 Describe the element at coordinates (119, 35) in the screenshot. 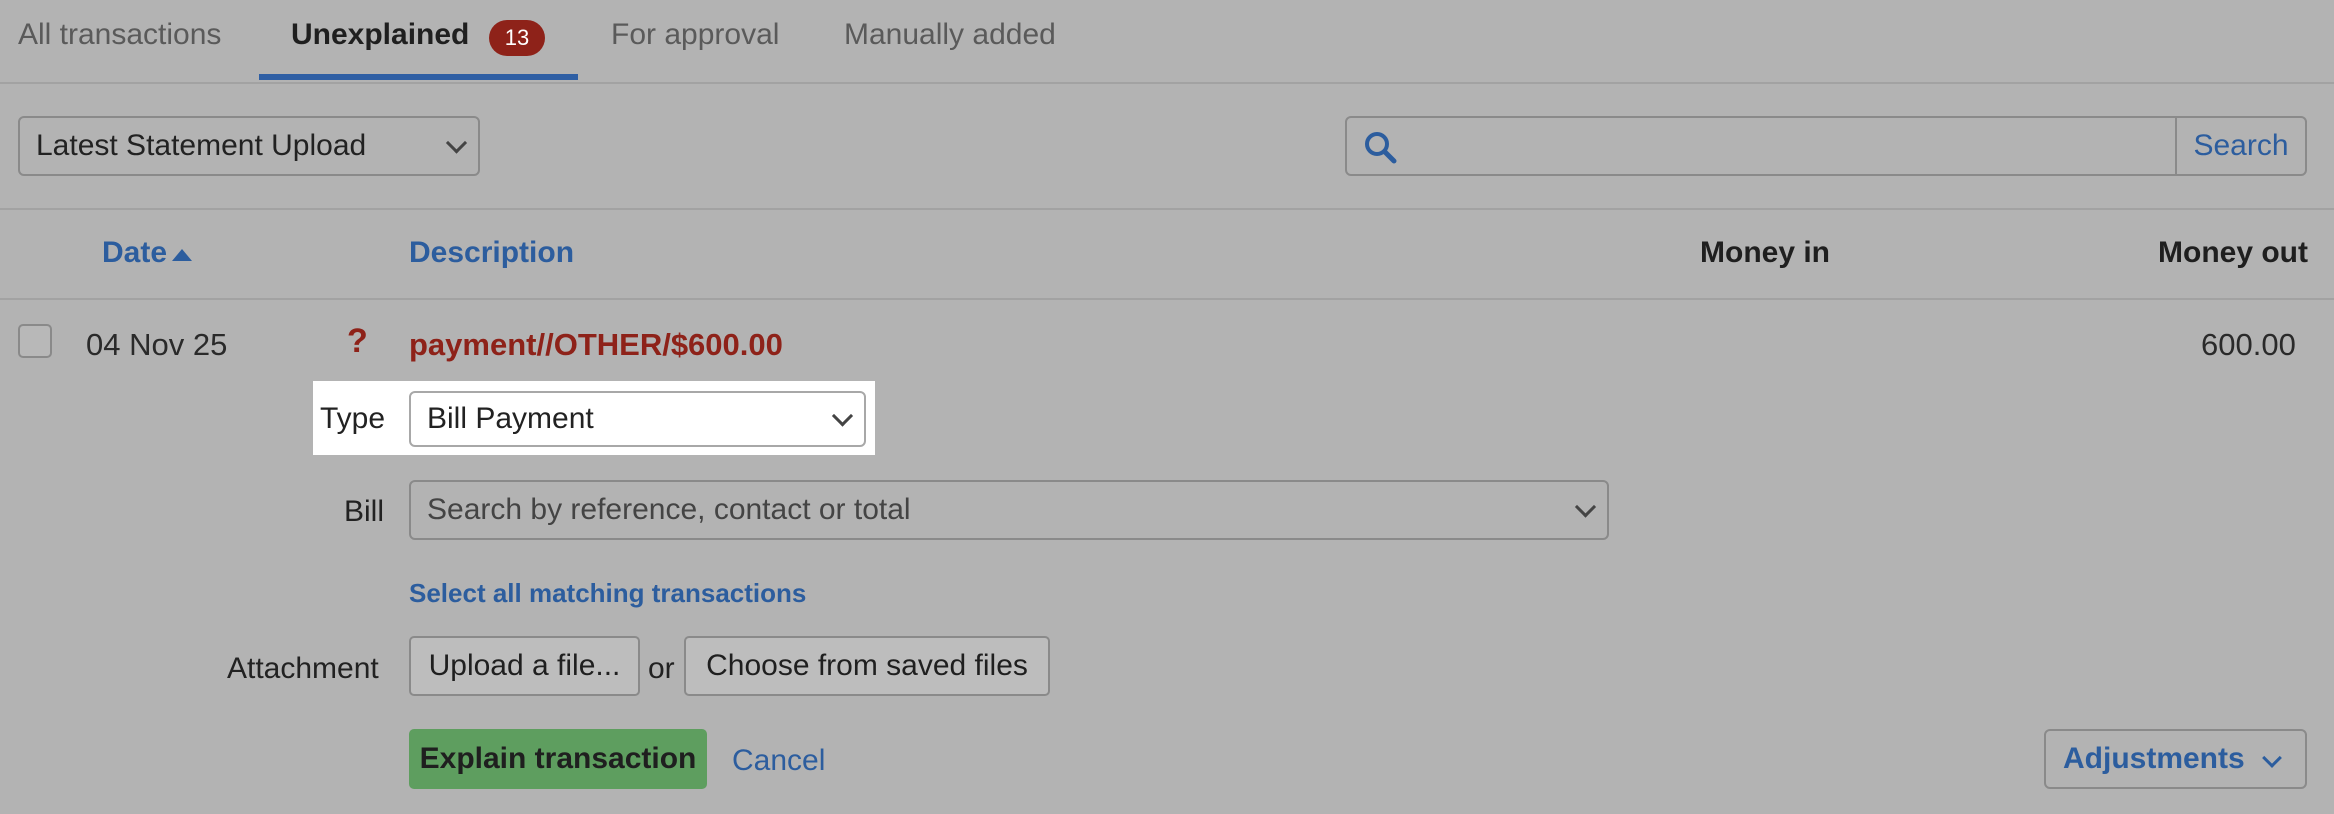

I see `tab-all-transactions: All transactions` at that location.